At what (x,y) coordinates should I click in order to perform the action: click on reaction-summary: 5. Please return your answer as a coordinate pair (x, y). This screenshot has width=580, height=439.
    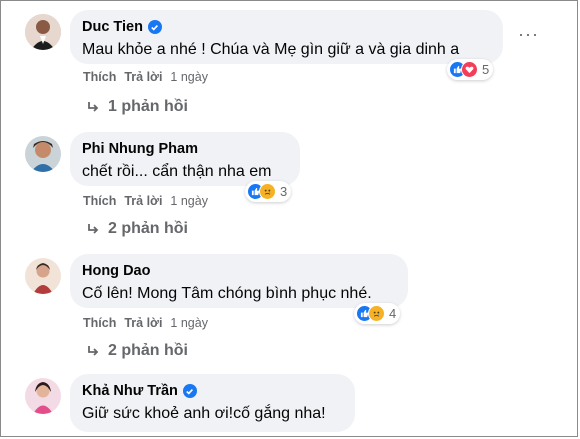
    Looking at the image, I should click on (470, 69).